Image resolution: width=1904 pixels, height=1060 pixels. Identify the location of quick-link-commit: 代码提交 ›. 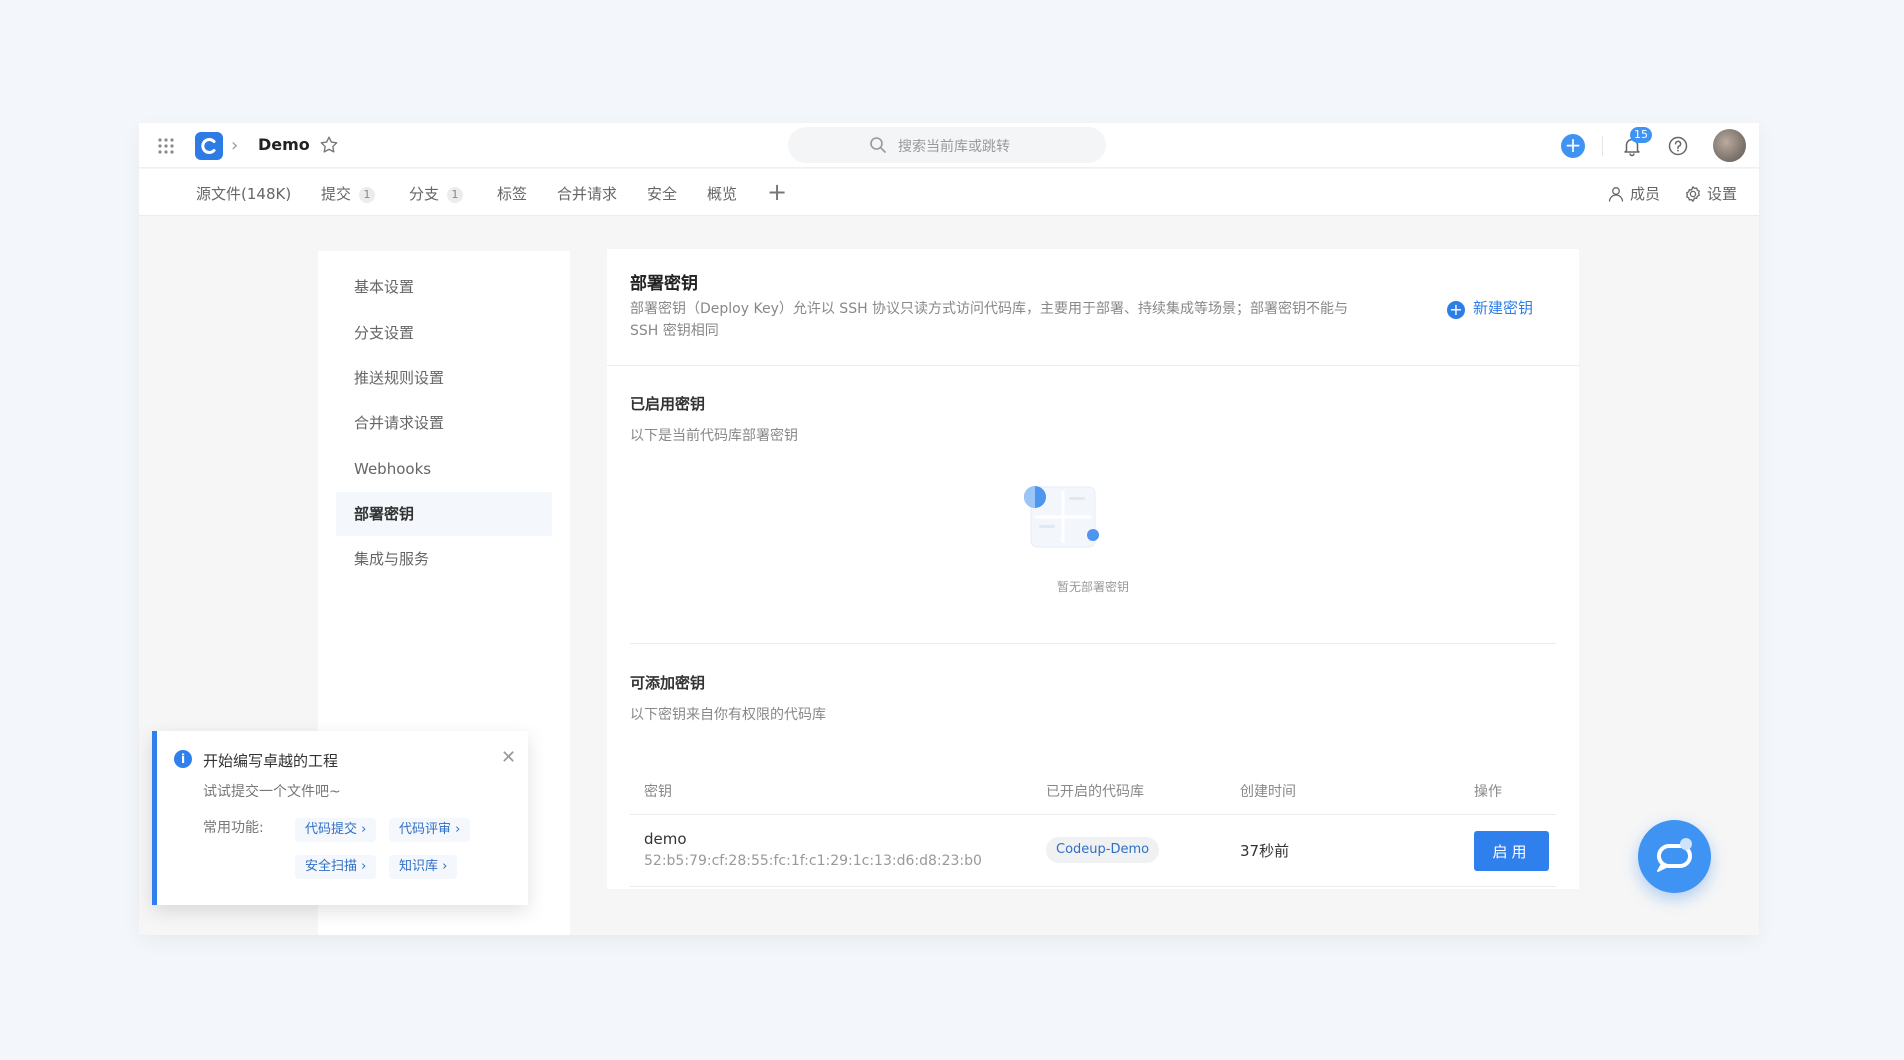
(336, 830).